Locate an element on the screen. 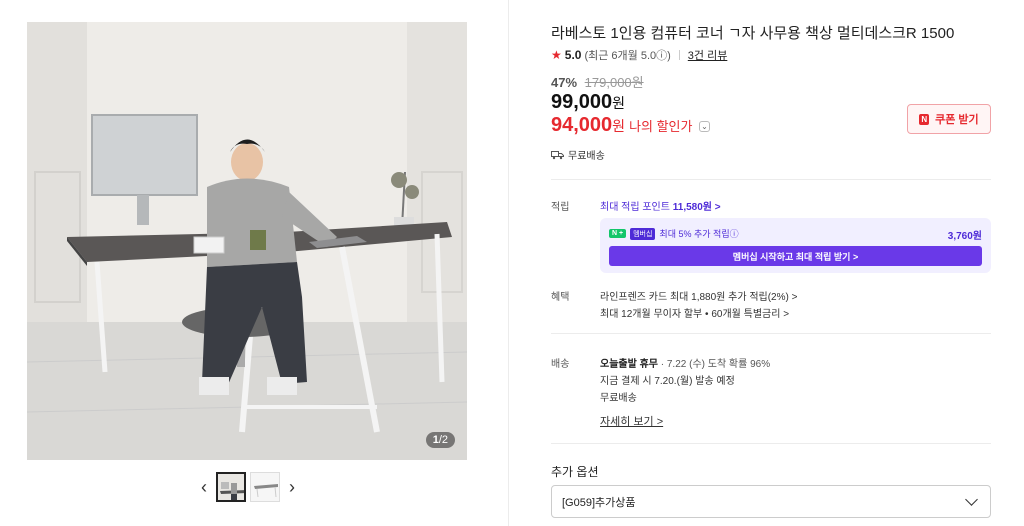 Image resolution: width=1024 pixels, height=526 pixels. shipping-arrival: · 7.22 (수) 도착 확률 96% is located at coordinates (714, 364).